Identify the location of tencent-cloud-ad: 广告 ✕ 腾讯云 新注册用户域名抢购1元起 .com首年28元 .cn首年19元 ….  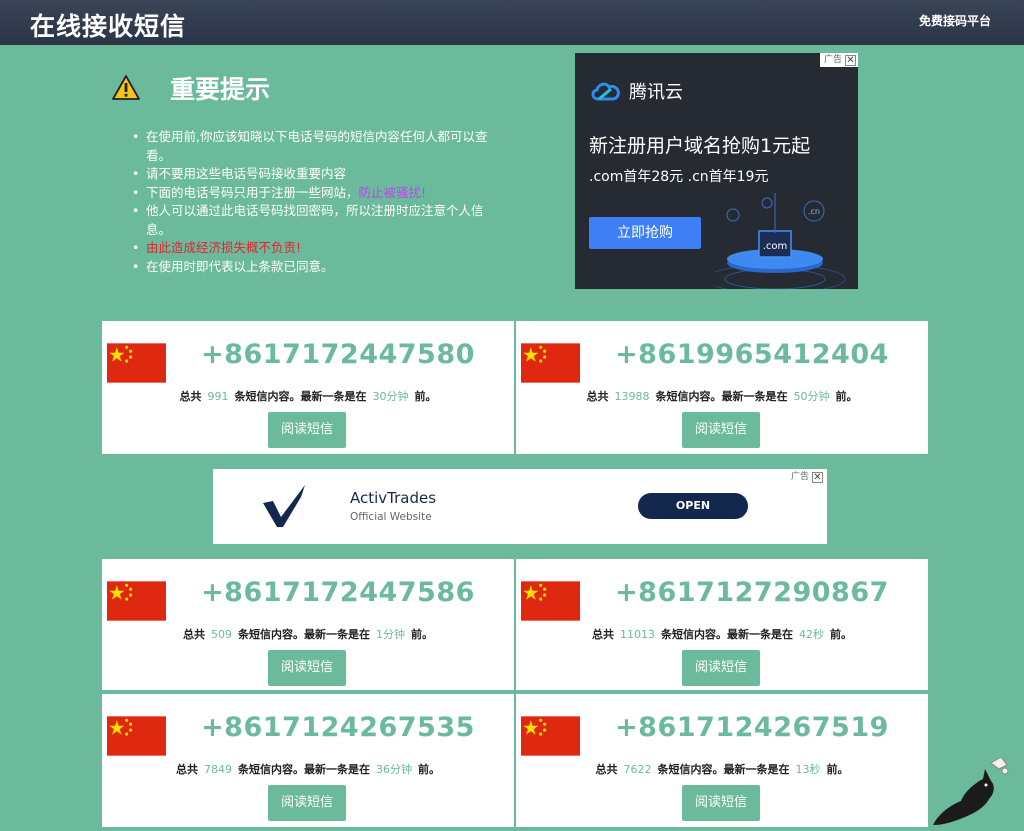
(716, 171).